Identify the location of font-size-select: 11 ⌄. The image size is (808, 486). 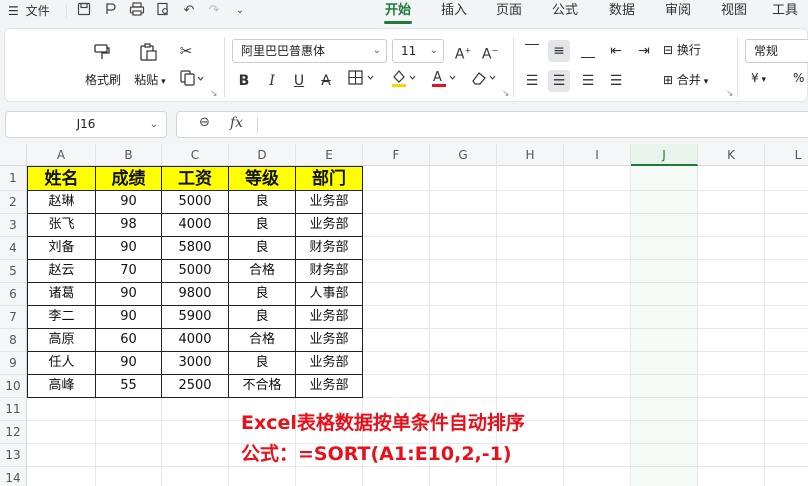
(418, 51).